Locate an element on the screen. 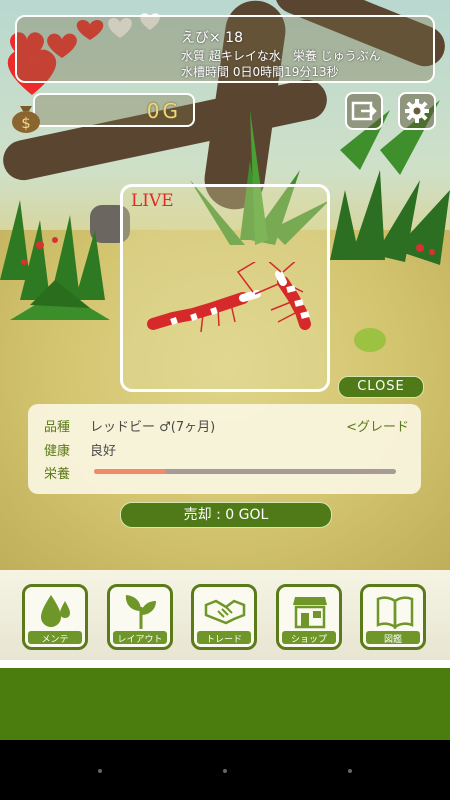 The width and height of the screenshot is (450, 800). bottom-nav: メンテ レイアウト トレード ショップ 図鑑 is located at coordinates (225, 615).